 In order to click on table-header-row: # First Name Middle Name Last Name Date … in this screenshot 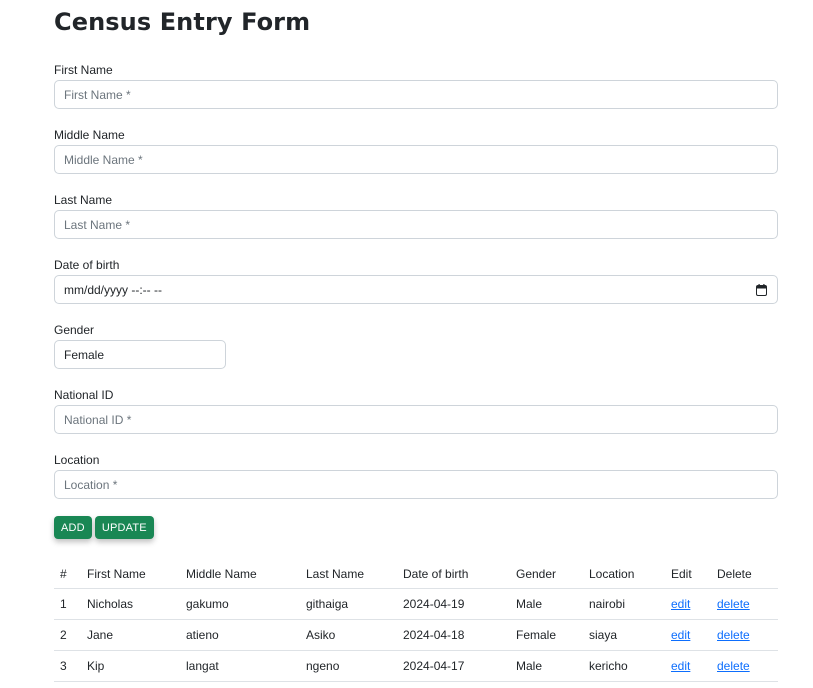, I will do `click(416, 574)`.